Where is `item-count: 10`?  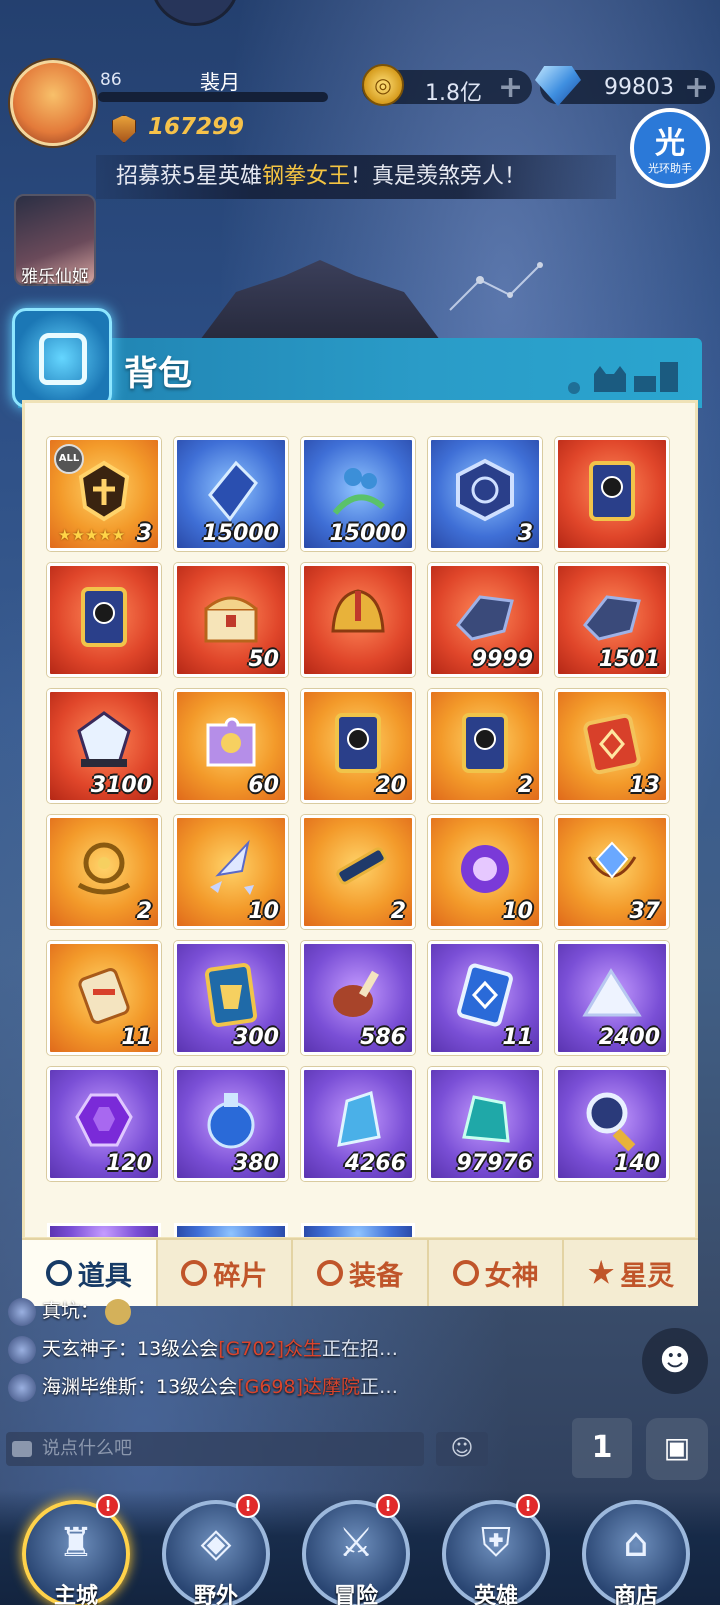
item-count: 10 is located at coordinates (517, 911).